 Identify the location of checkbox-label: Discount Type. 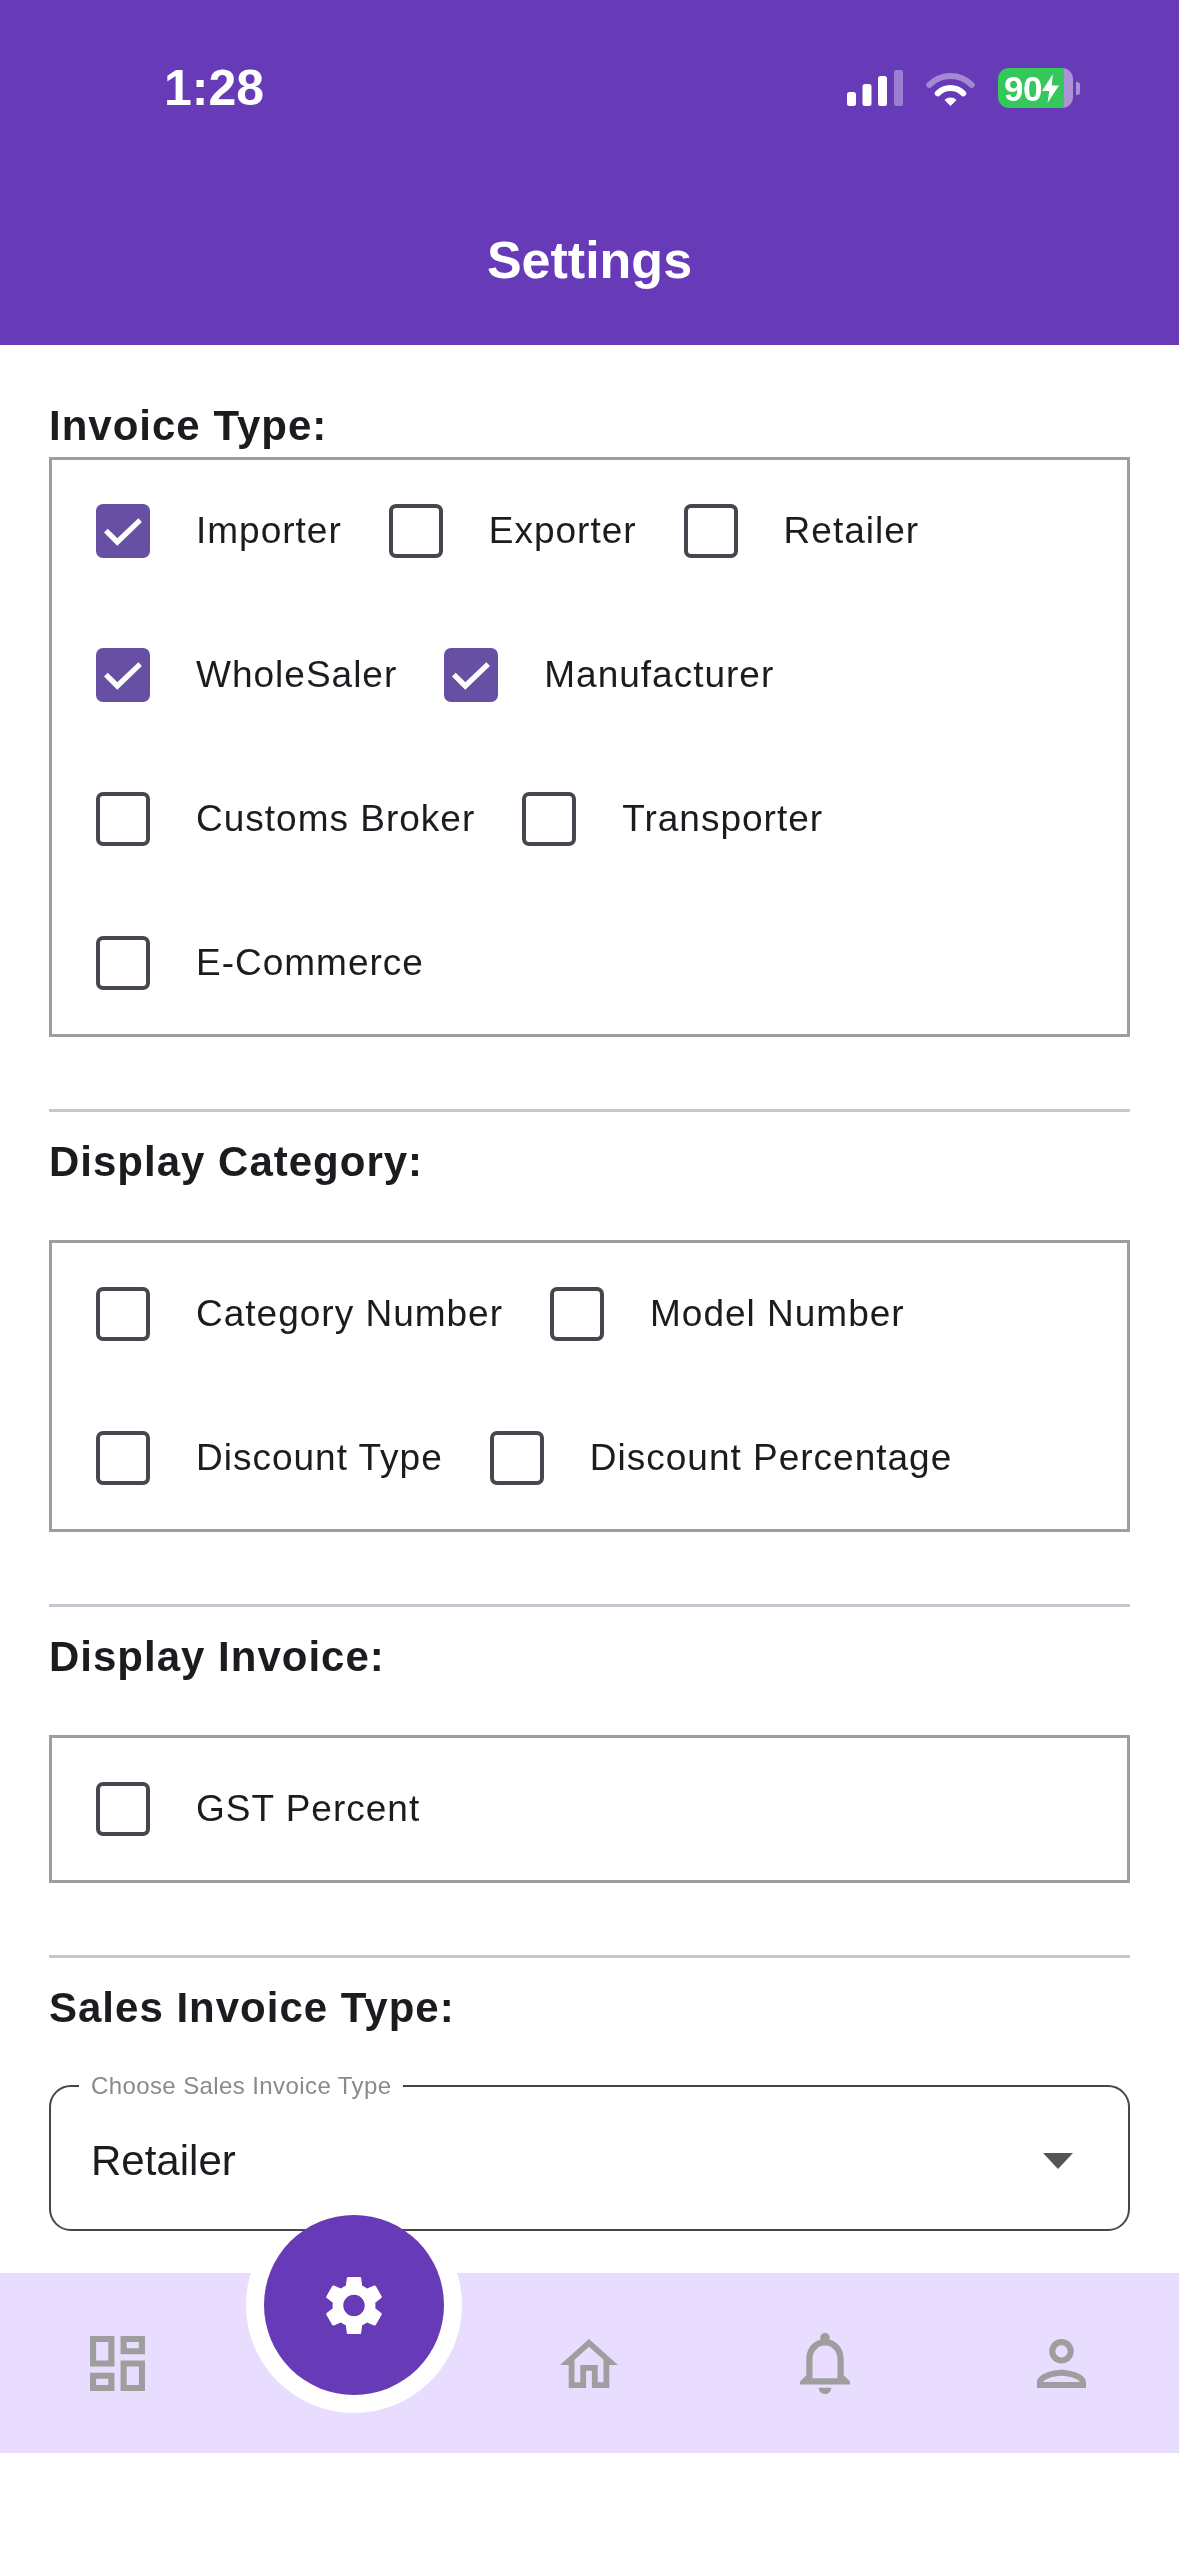
(319, 1458).